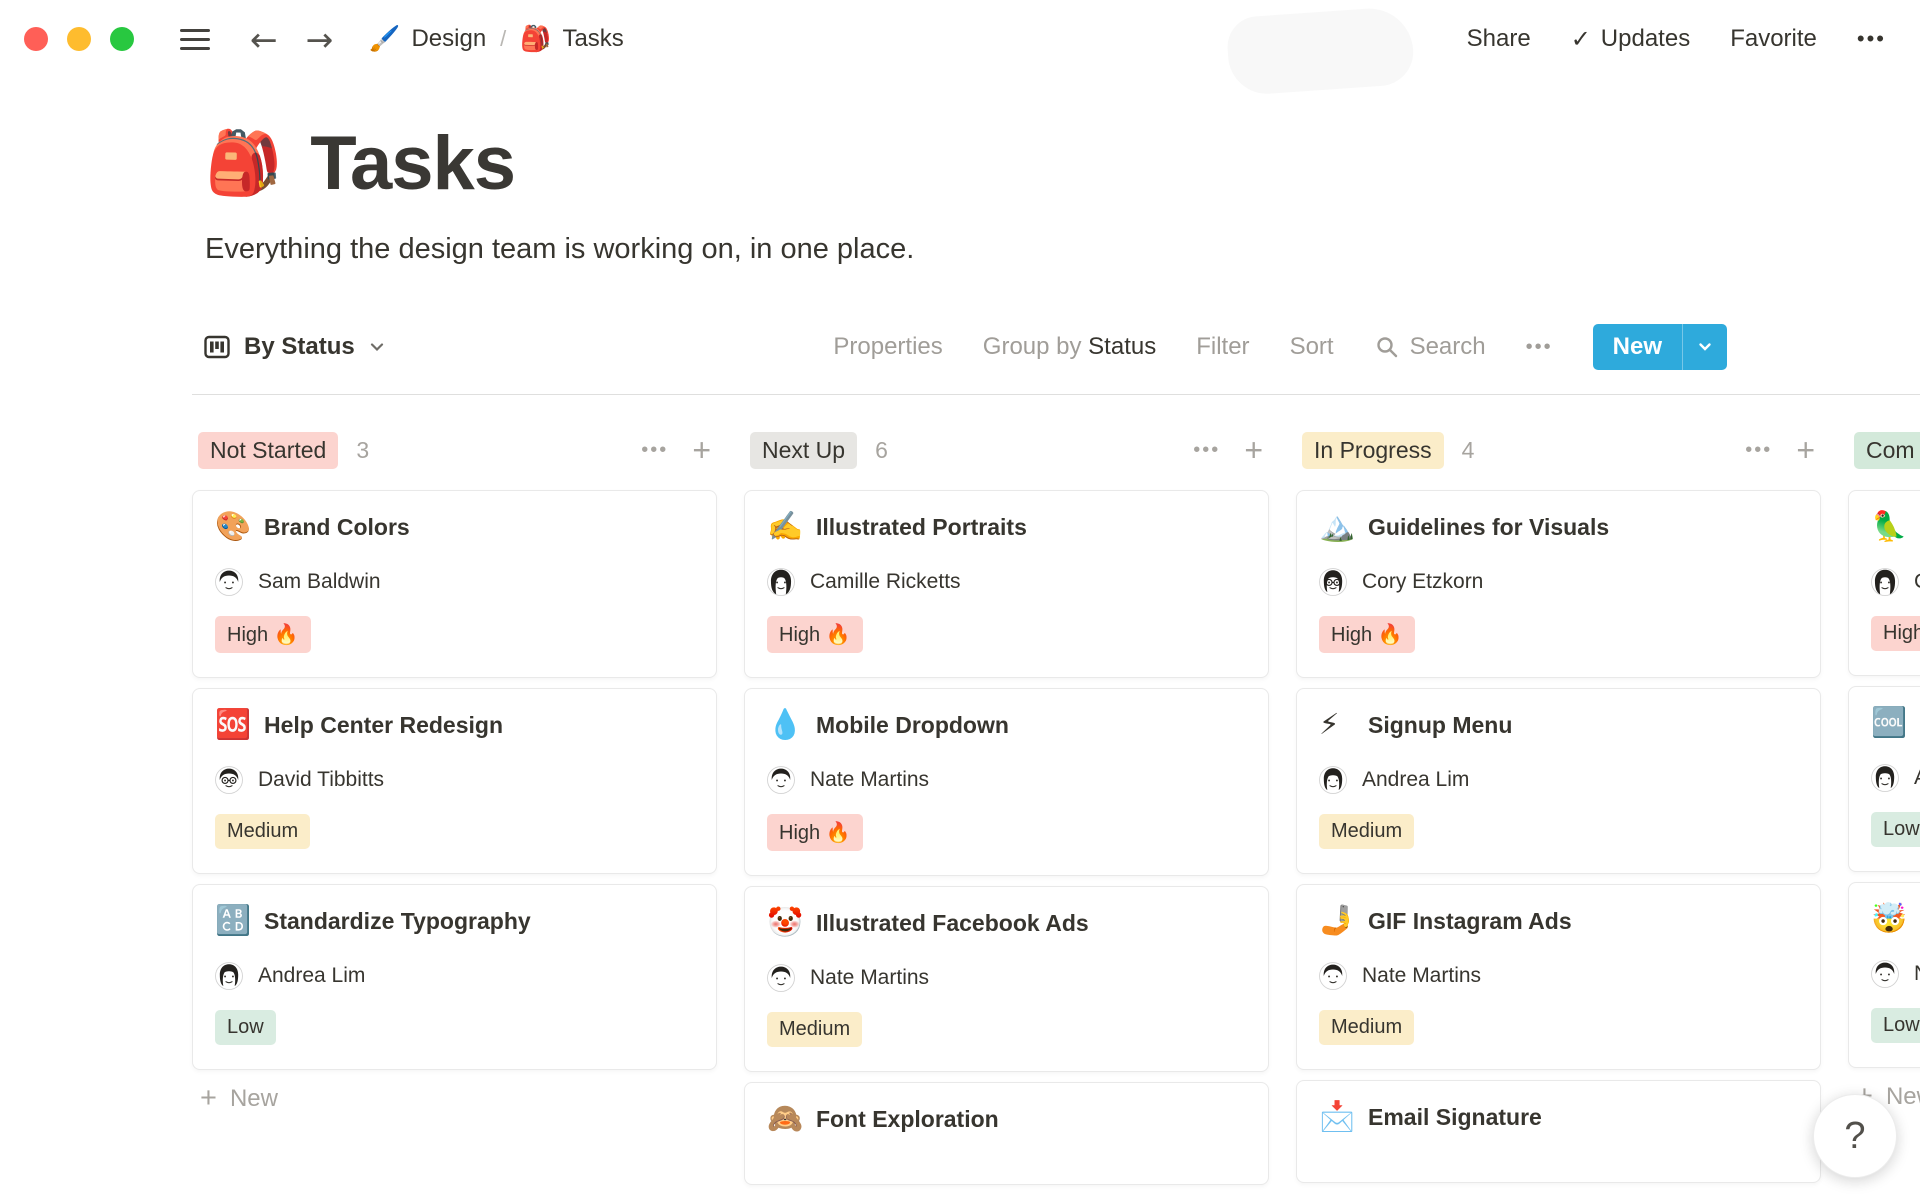 The height and width of the screenshot is (1200, 1920). Describe the element at coordinates (268, 450) in the screenshot. I see `column-name-pill: Not Started` at that location.